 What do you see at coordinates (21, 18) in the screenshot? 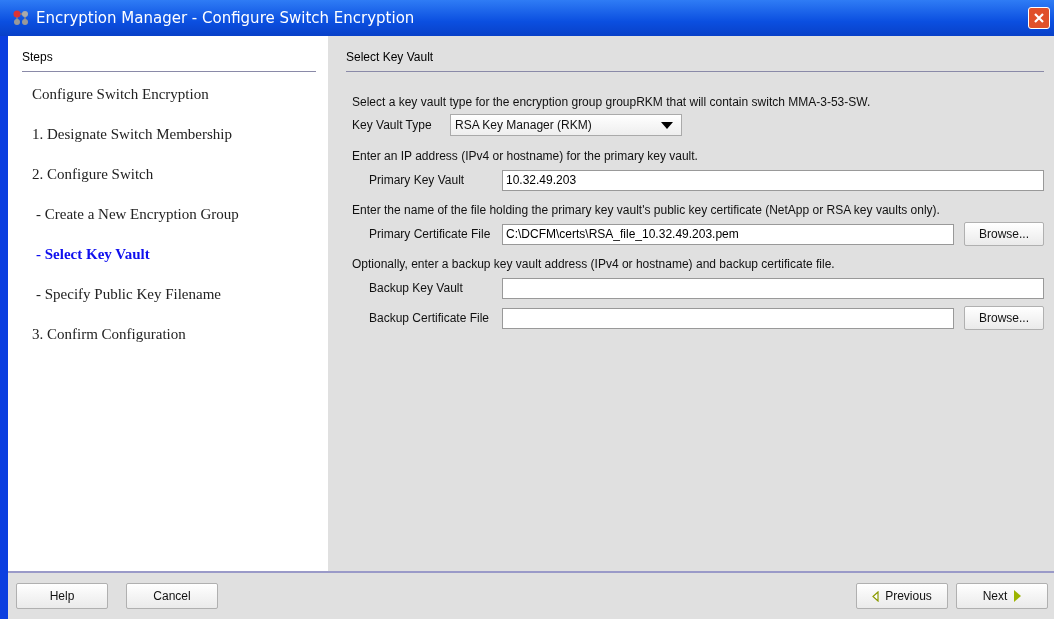
I see `network-nodes-icon` at bounding box center [21, 18].